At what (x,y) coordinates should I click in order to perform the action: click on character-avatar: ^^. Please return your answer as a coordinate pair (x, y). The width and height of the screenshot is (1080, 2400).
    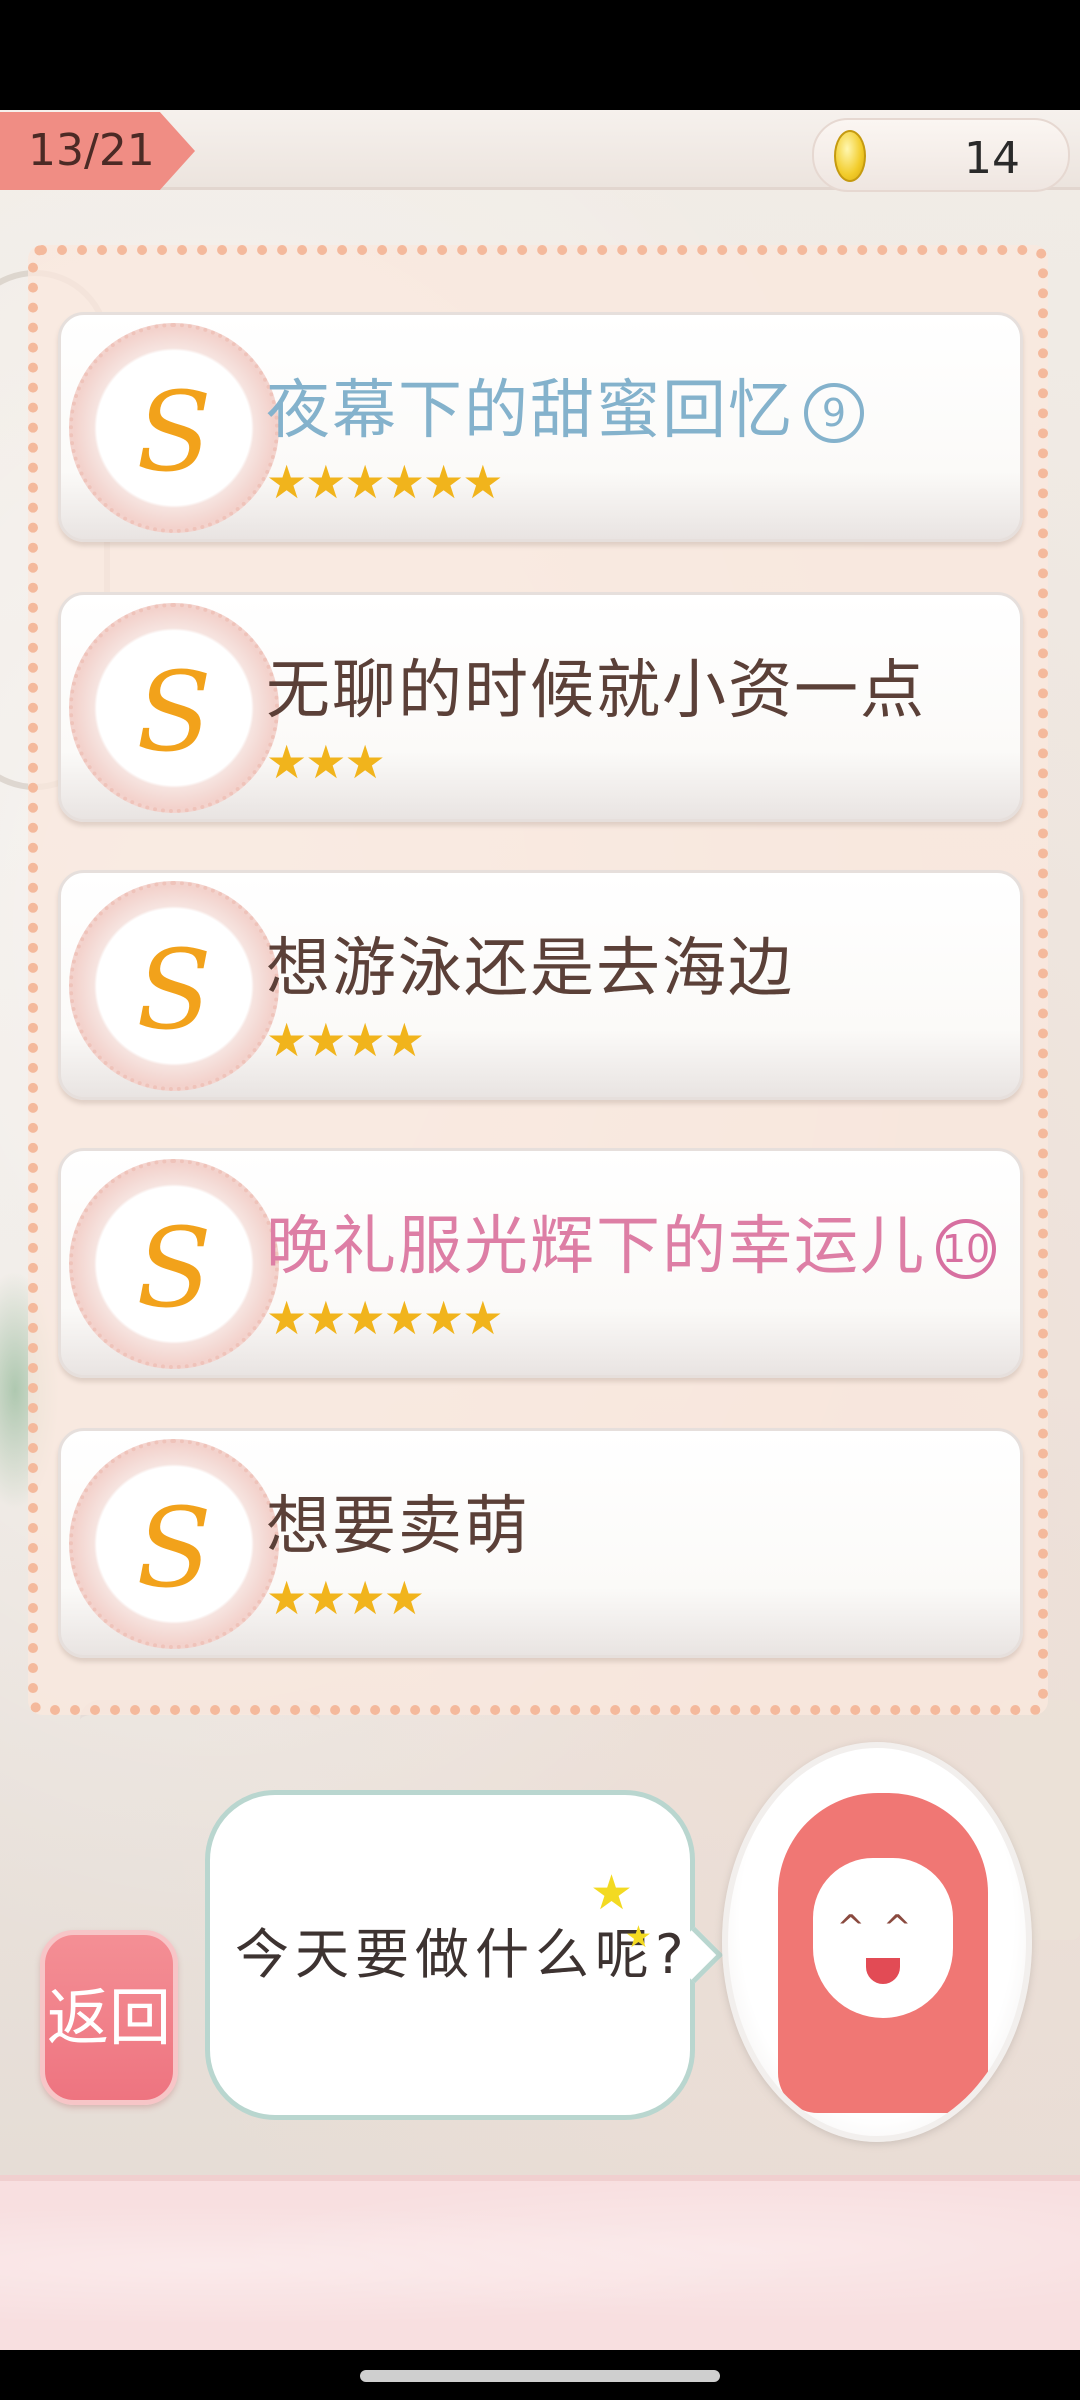
    Looking at the image, I should click on (877, 1942).